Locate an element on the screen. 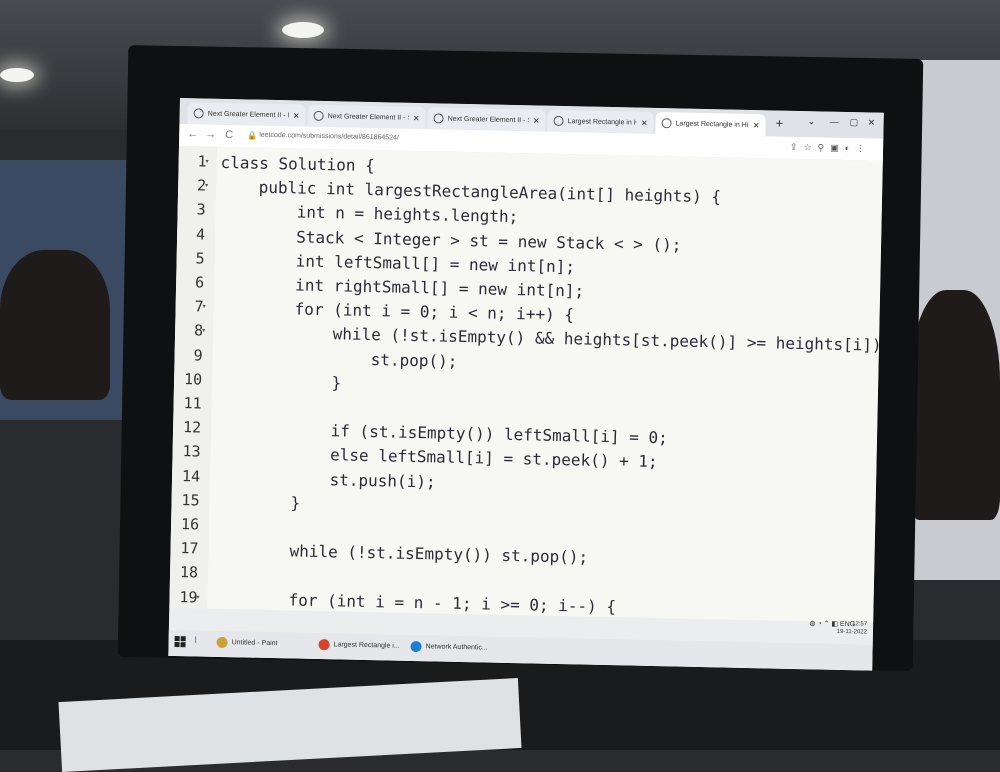  line-number: 7 is located at coordinates (199, 306).